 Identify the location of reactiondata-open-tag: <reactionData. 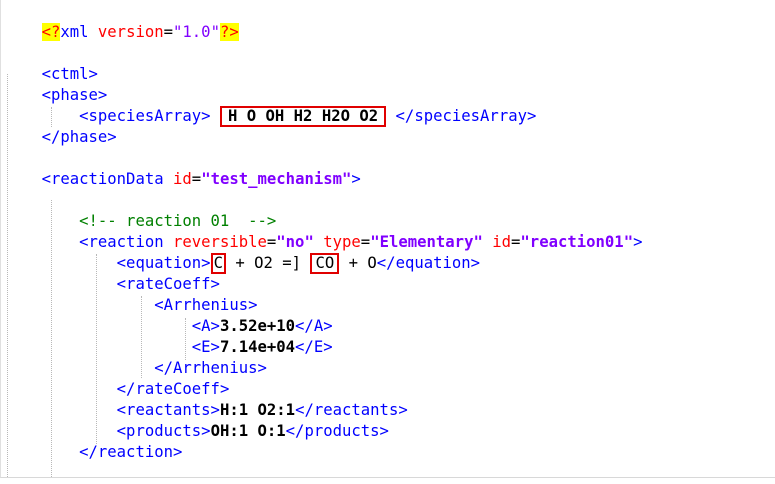
(102, 179).